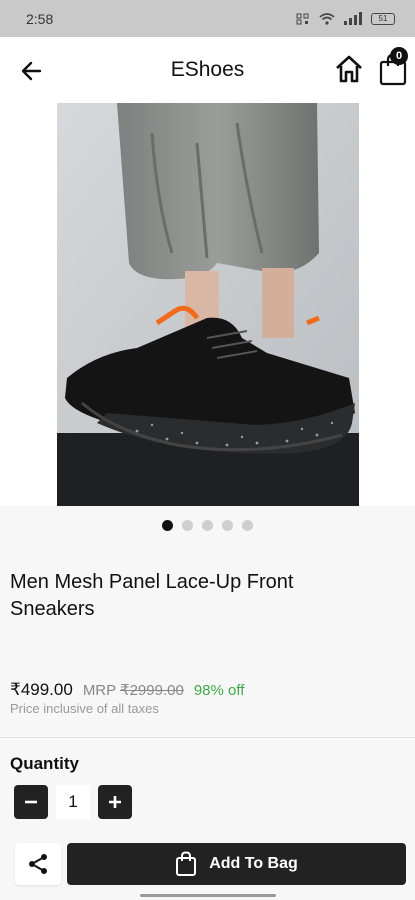 The width and height of the screenshot is (415, 900). I want to click on quantity-label: Quantity, so click(44, 763).